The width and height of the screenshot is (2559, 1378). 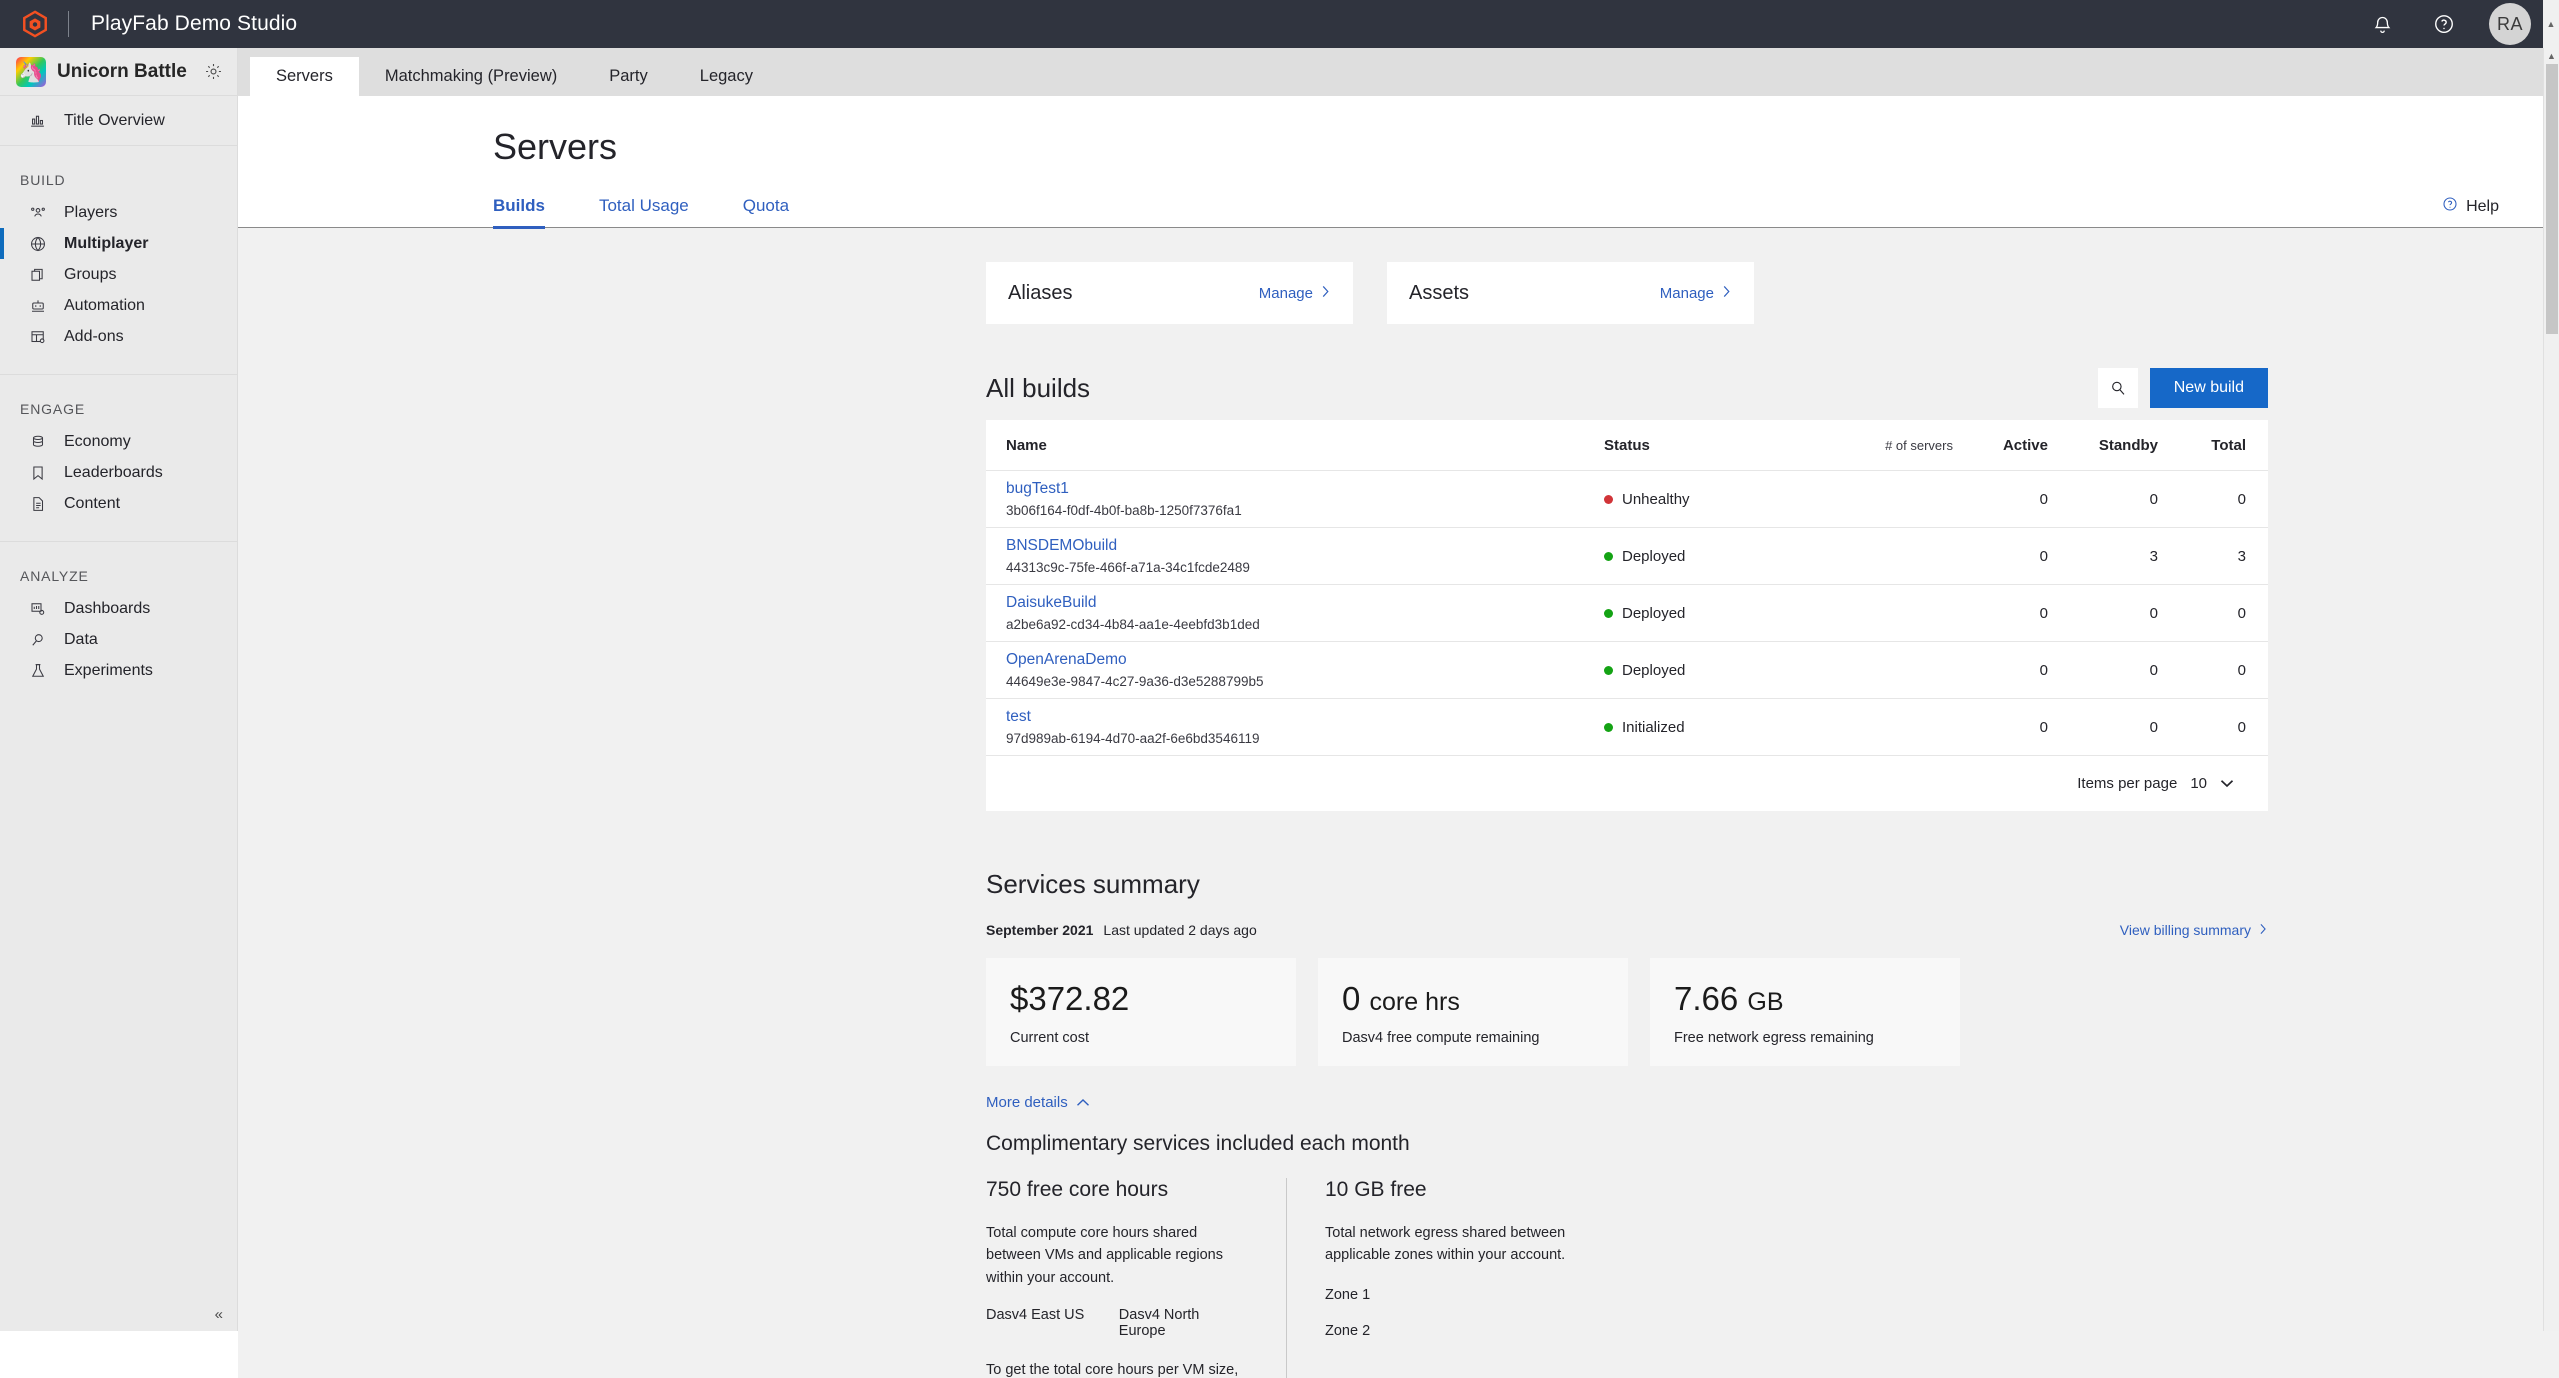 What do you see at coordinates (2208, 388) in the screenshot?
I see `new-build-button: New build` at bounding box center [2208, 388].